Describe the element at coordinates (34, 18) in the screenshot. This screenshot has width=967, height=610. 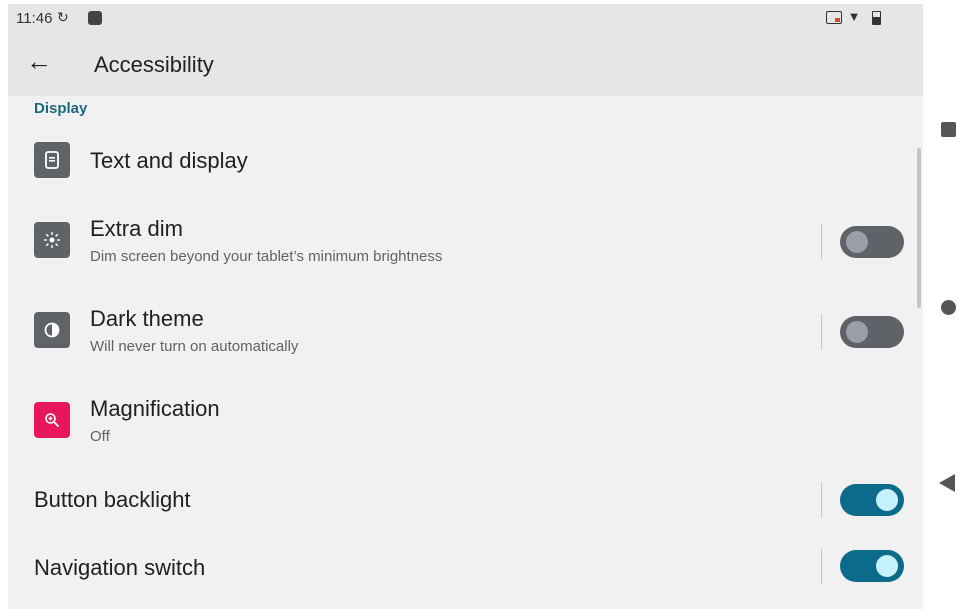
I see `status-time: 11:46` at that location.